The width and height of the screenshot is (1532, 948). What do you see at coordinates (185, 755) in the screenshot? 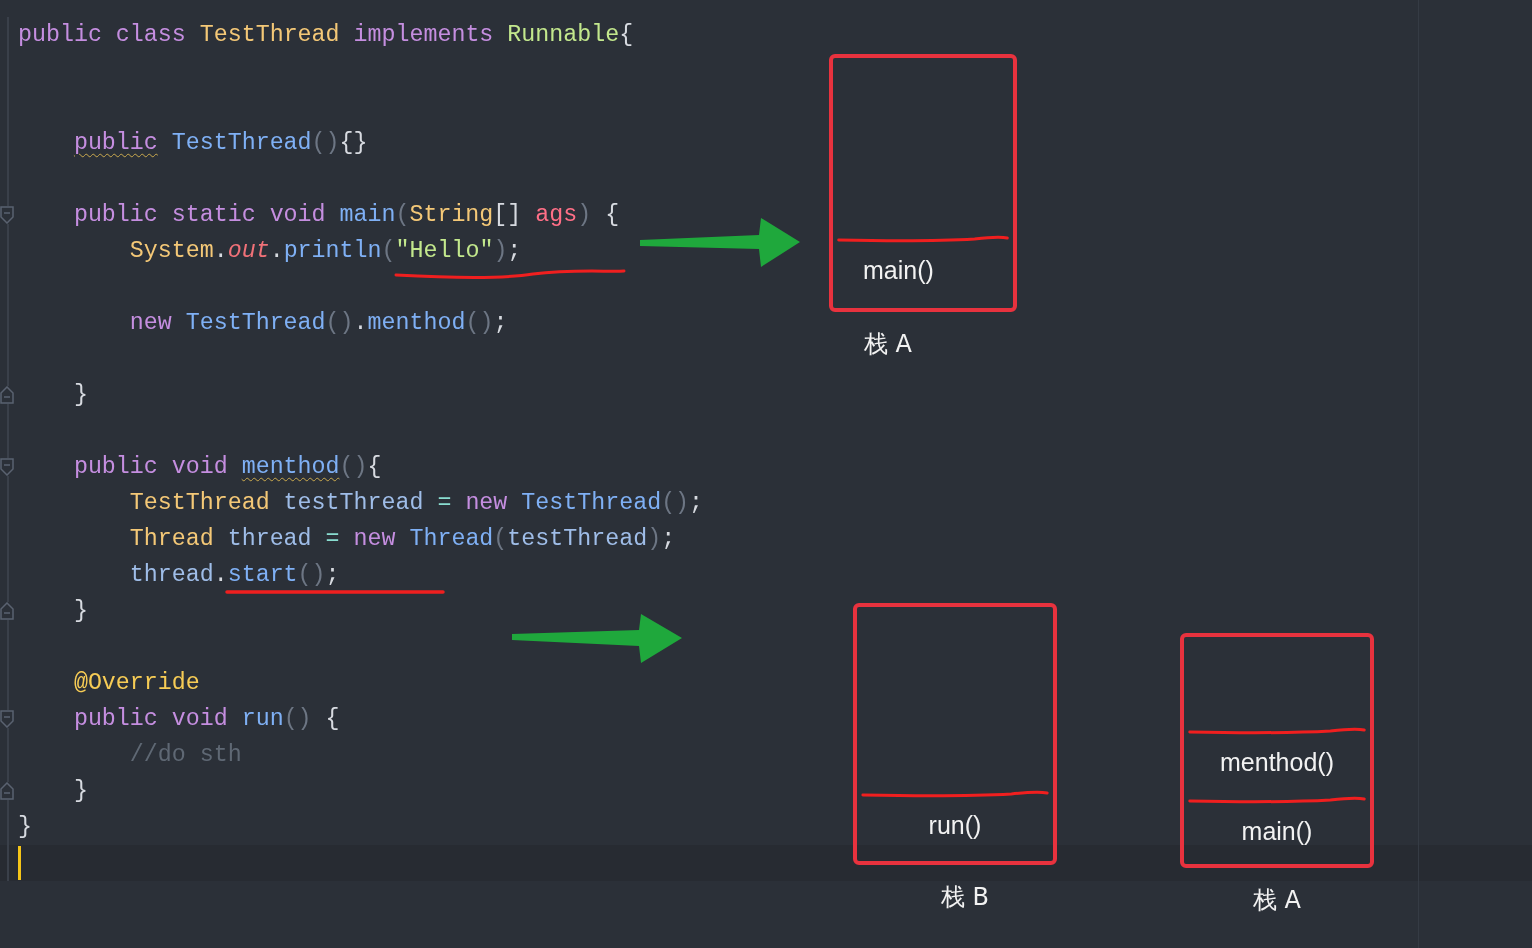
I see `code-line: //do sth` at bounding box center [185, 755].